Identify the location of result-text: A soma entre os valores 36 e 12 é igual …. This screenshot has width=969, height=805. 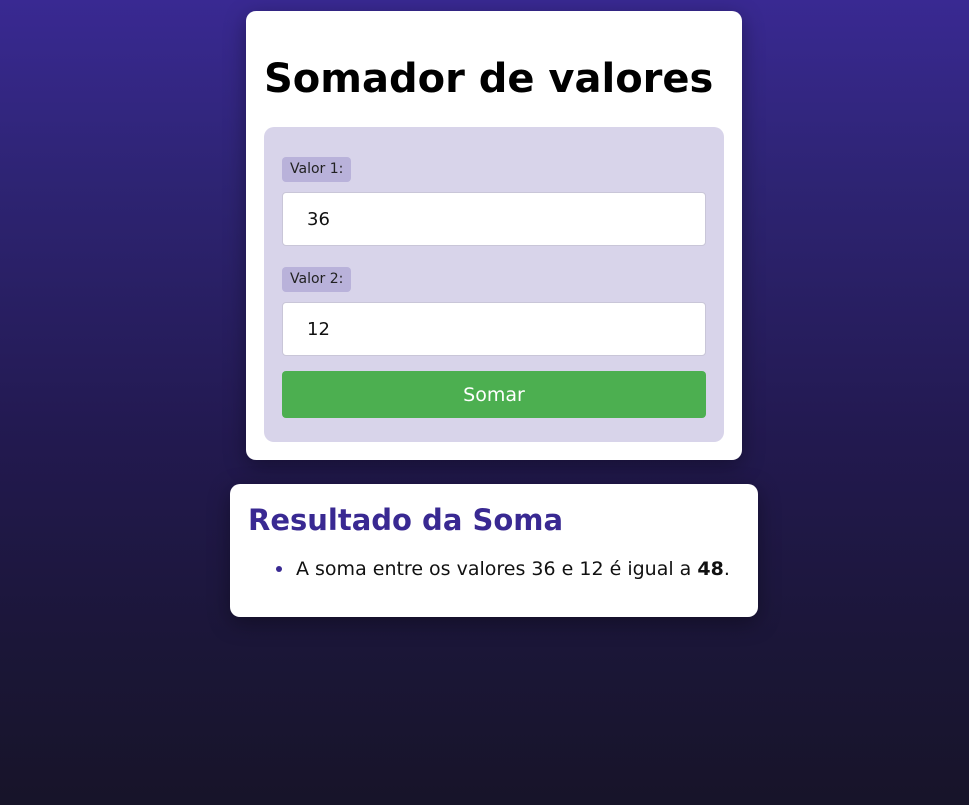
(497, 569).